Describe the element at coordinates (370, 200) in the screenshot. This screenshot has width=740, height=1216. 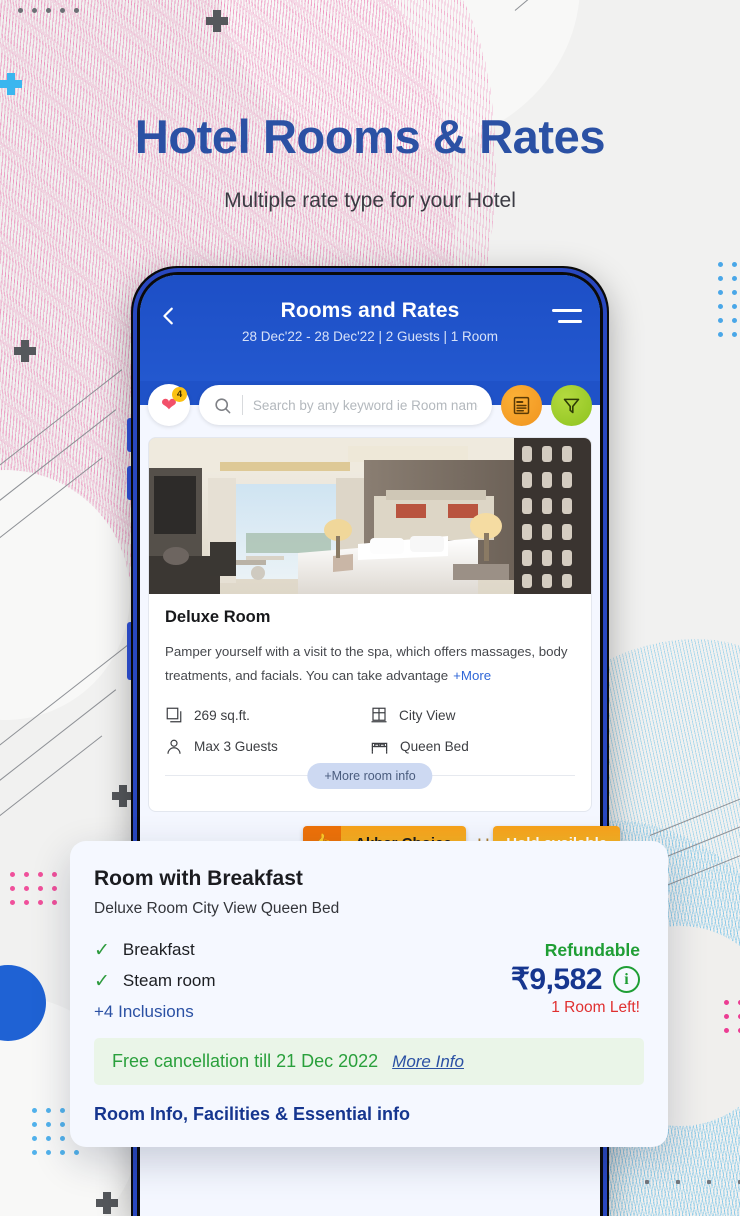
I see `page-subtitle: Multiple rate type for your Hotel` at that location.